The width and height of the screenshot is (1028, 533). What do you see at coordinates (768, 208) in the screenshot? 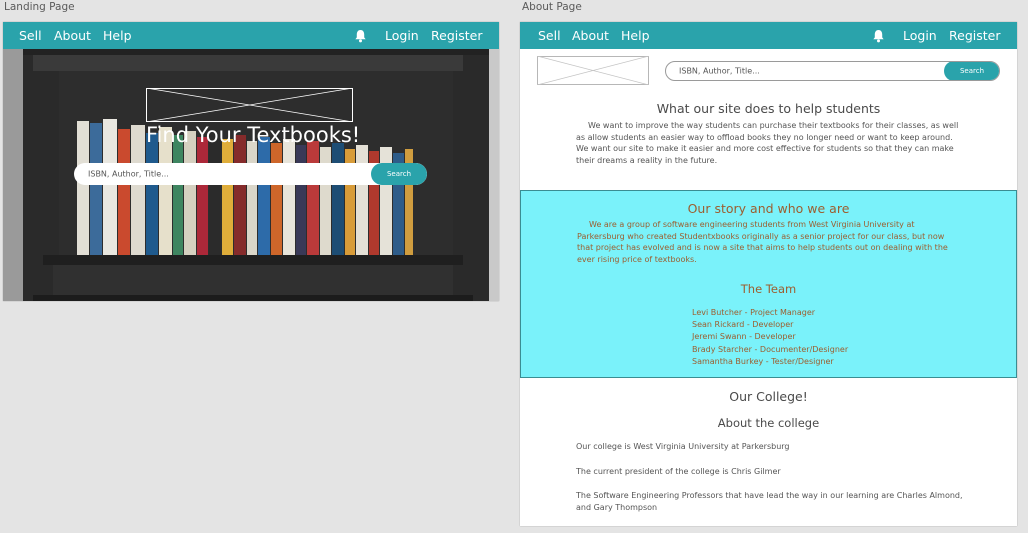
I see `story-heading: Our story and who we are` at bounding box center [768, 208].